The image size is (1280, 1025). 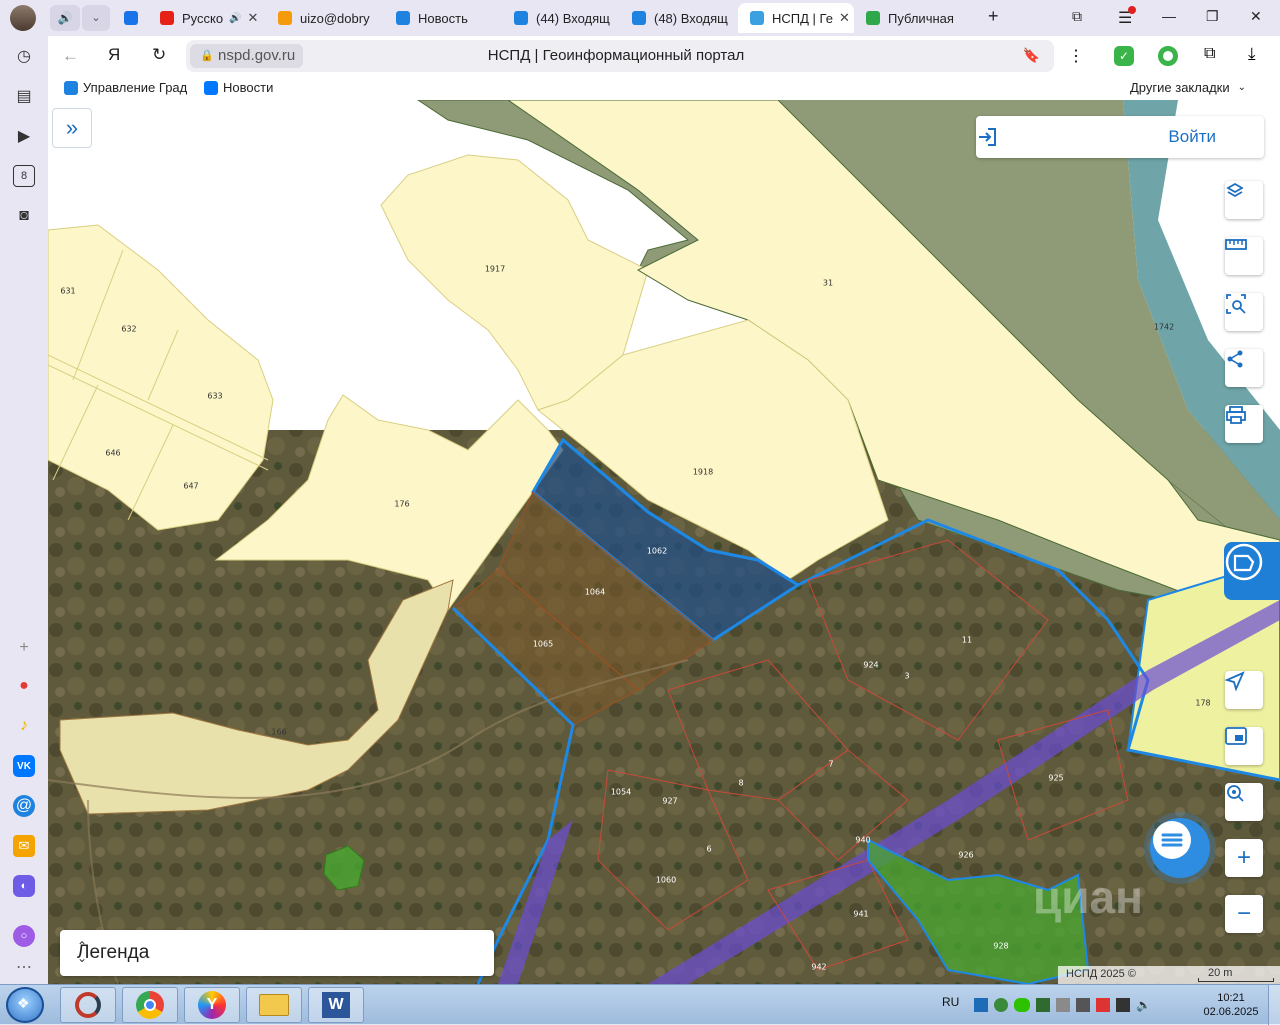 What do you see at coordinates (328, 18) in the screenshot?
I see `tab-2: uizo@dobry` at bounding box center [328, 18].